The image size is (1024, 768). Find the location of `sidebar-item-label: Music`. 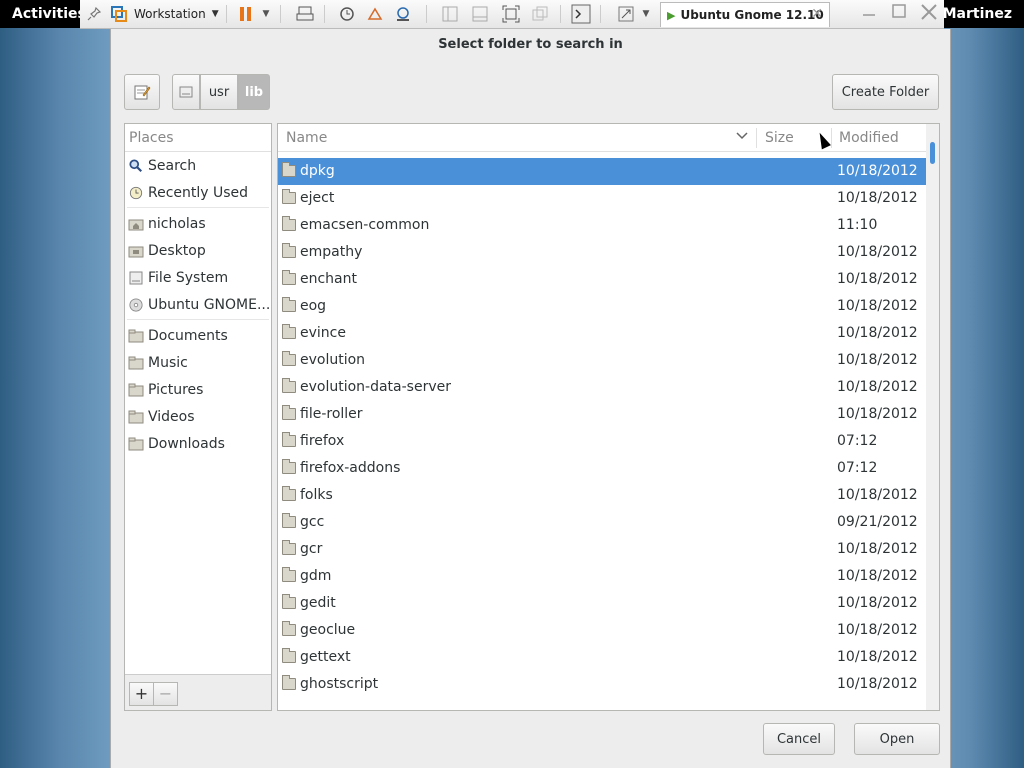

sidebar-item-label: Music is located at coordinates (168, 362).